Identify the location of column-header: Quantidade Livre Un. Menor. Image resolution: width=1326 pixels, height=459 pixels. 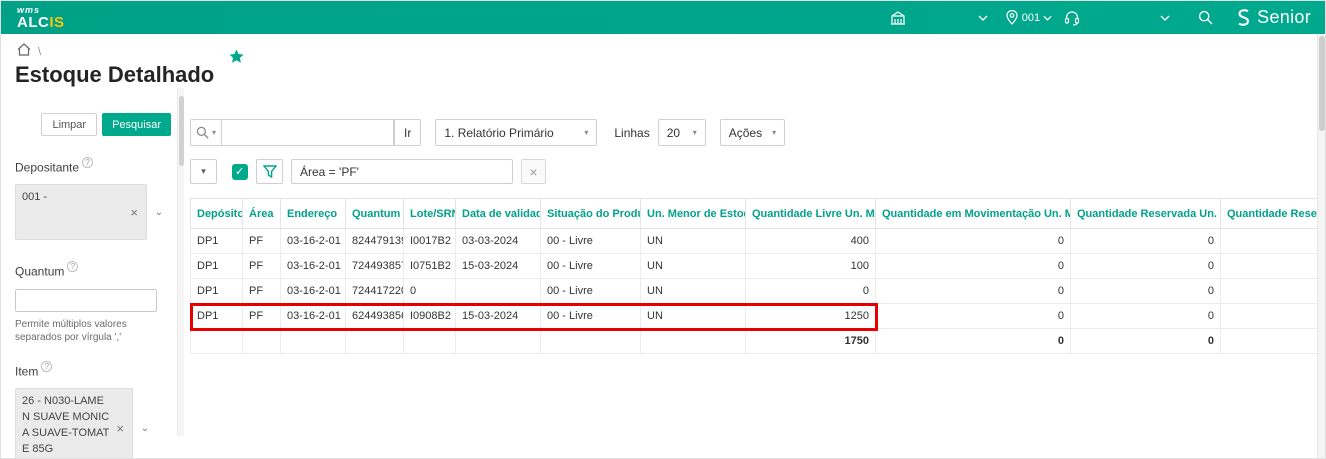
(810, 213).